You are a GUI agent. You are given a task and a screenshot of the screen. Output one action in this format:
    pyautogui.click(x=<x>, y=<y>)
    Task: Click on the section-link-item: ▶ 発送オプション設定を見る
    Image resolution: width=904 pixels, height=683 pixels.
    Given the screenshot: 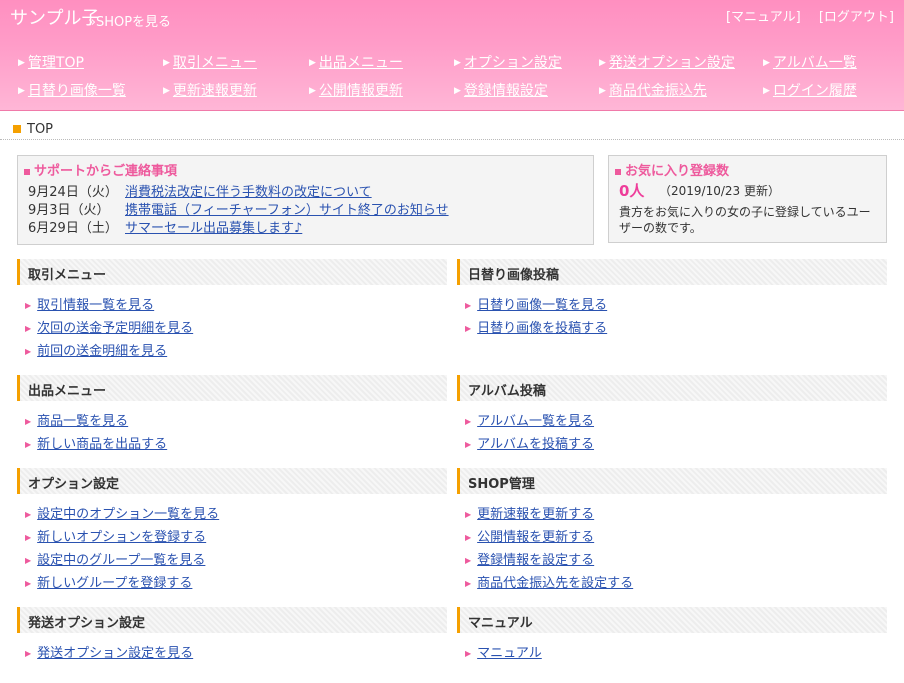 What is the action you would take?
    pyautogui.click(x=109, y=651)
    